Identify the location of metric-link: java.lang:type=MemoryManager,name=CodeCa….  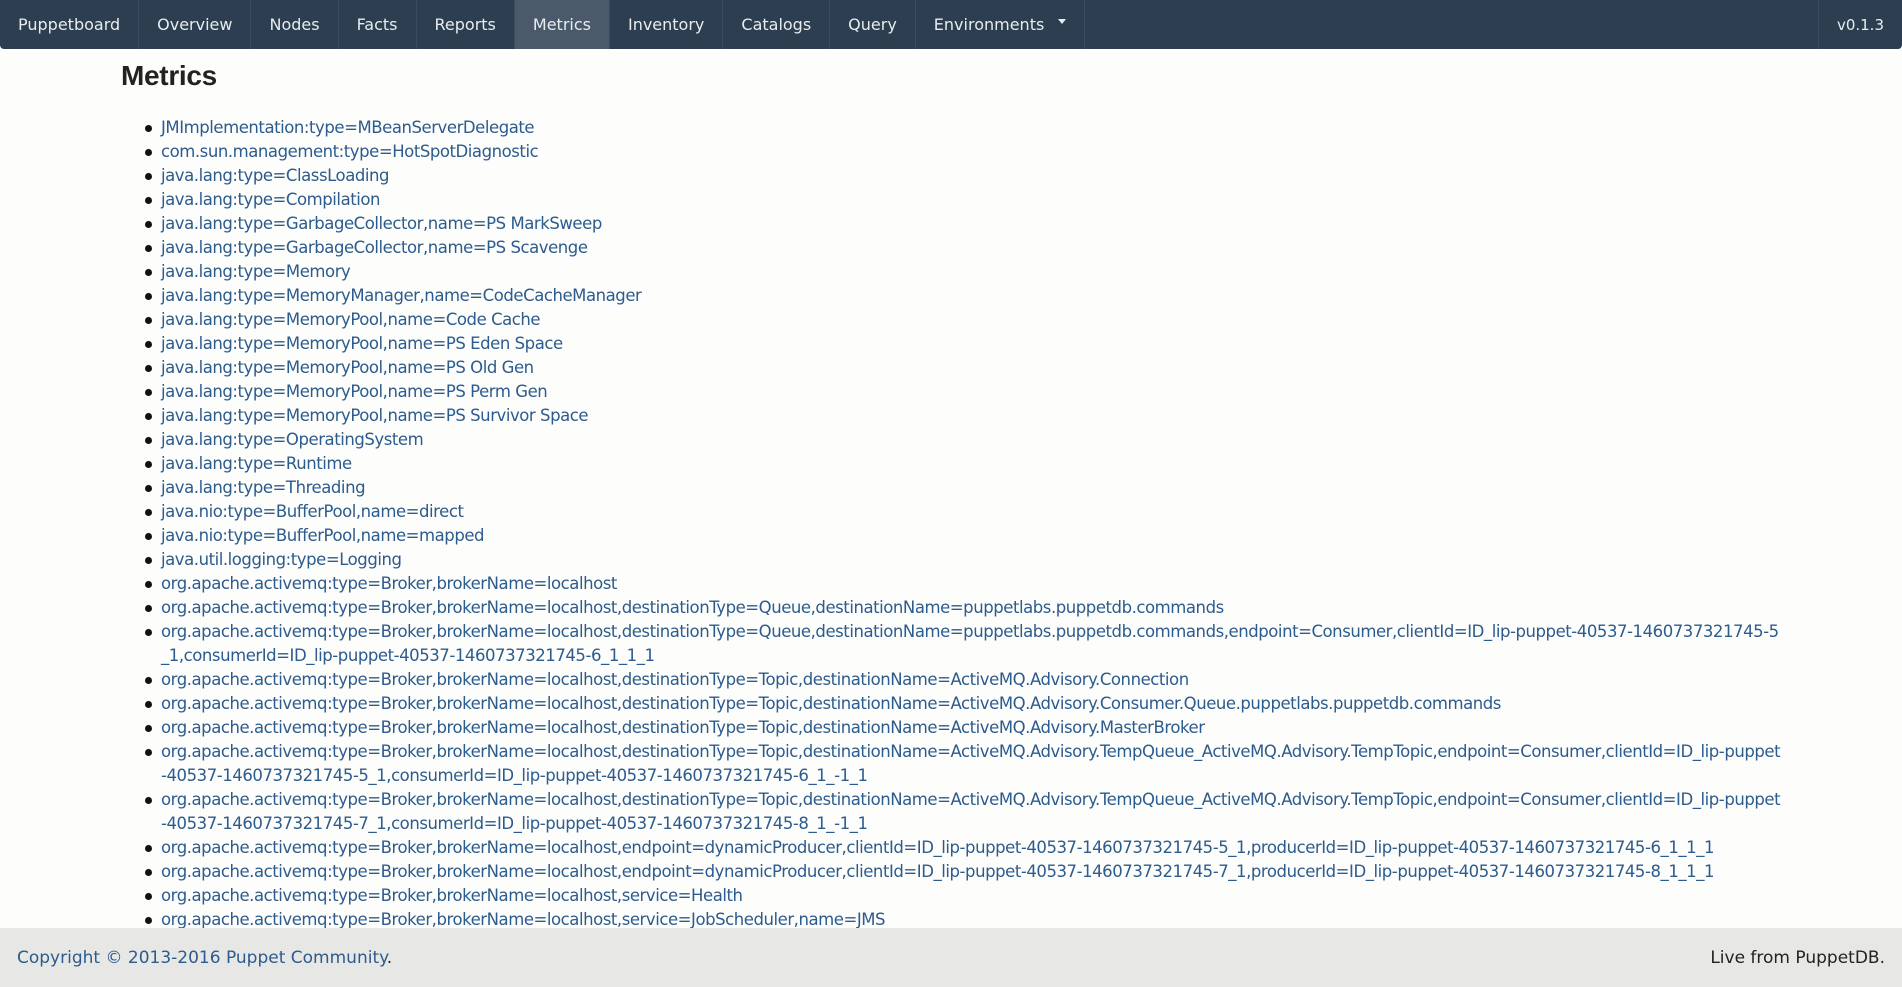
(401, 295).